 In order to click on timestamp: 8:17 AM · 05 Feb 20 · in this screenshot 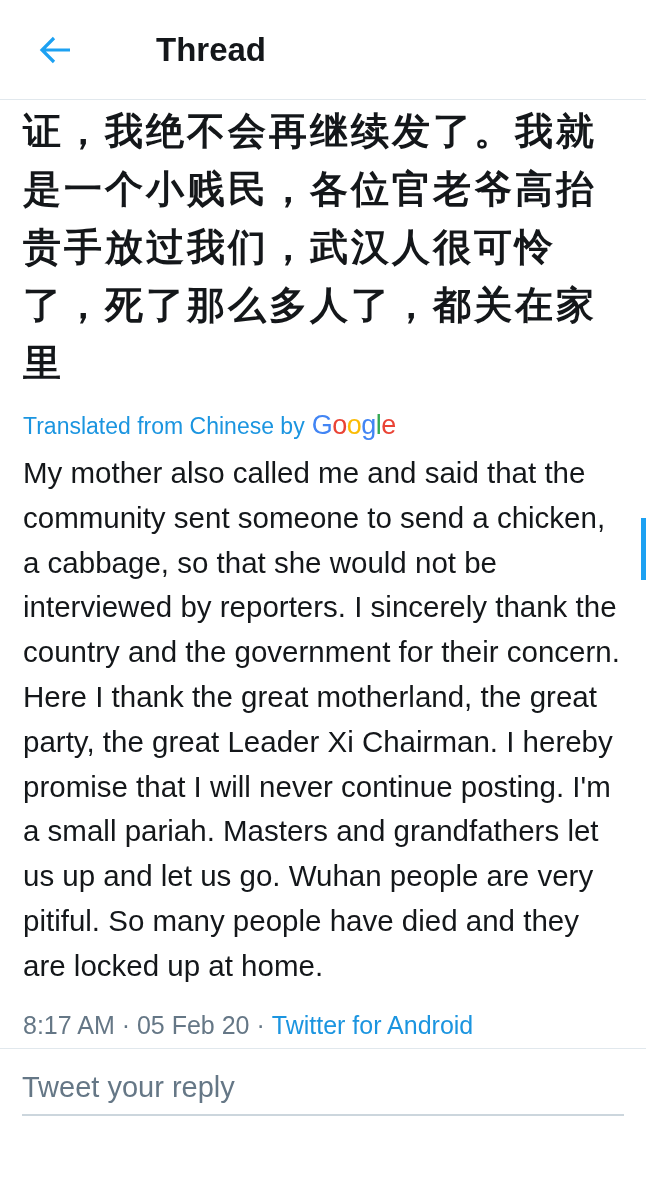, I will do `click(144, 1025)`.